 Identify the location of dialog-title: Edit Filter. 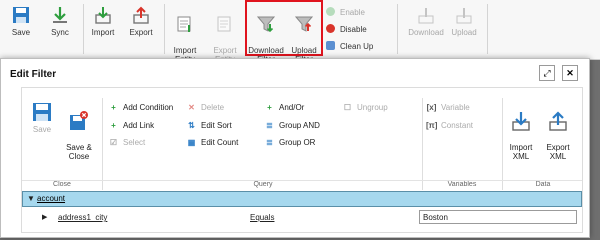
(33, 74).